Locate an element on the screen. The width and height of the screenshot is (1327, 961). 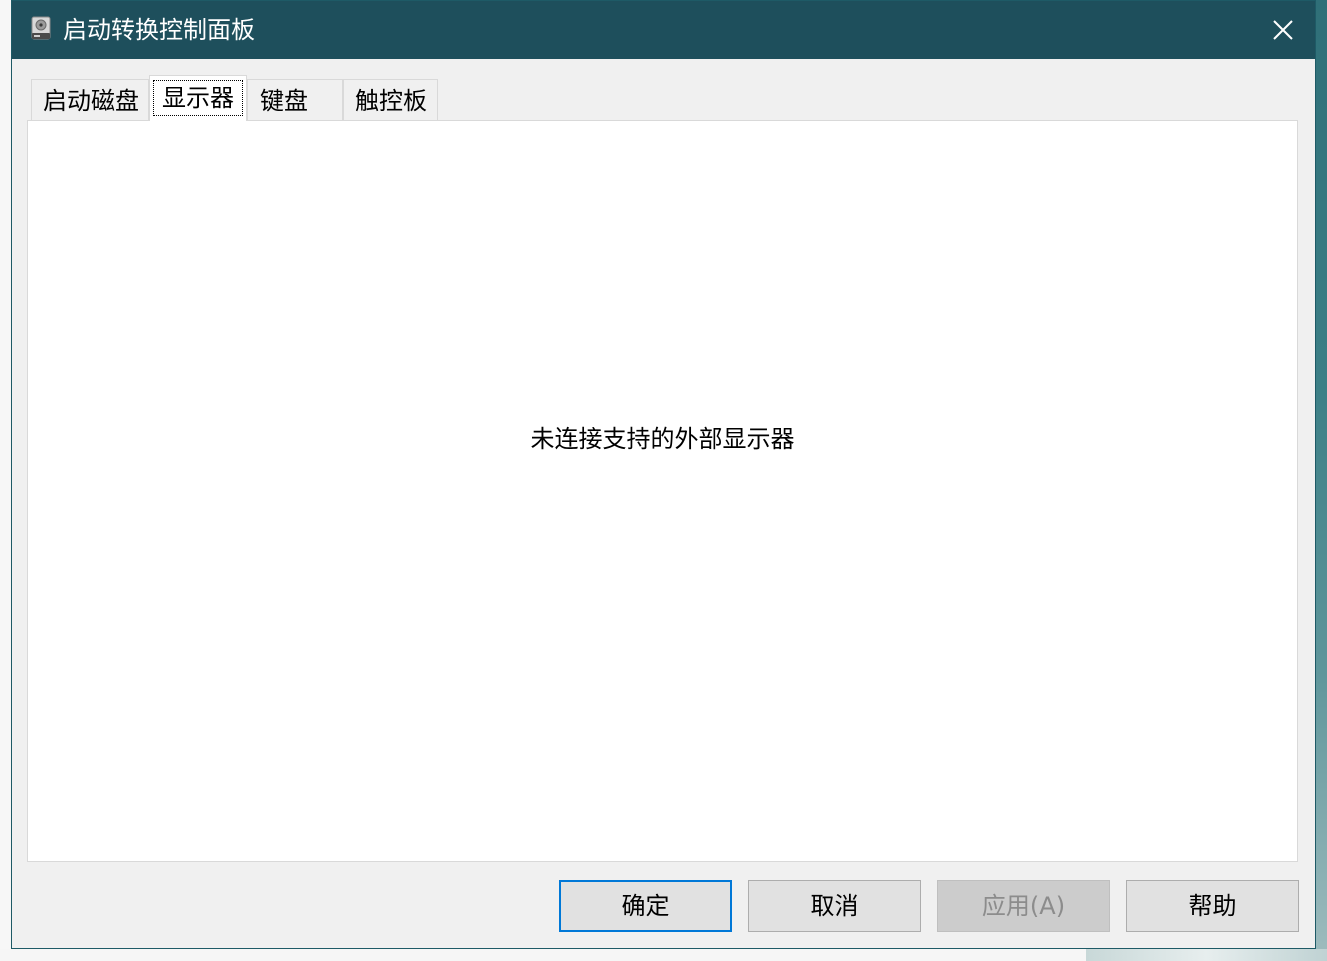
tab-label: 触控板 is located at coordinates (391, 101).